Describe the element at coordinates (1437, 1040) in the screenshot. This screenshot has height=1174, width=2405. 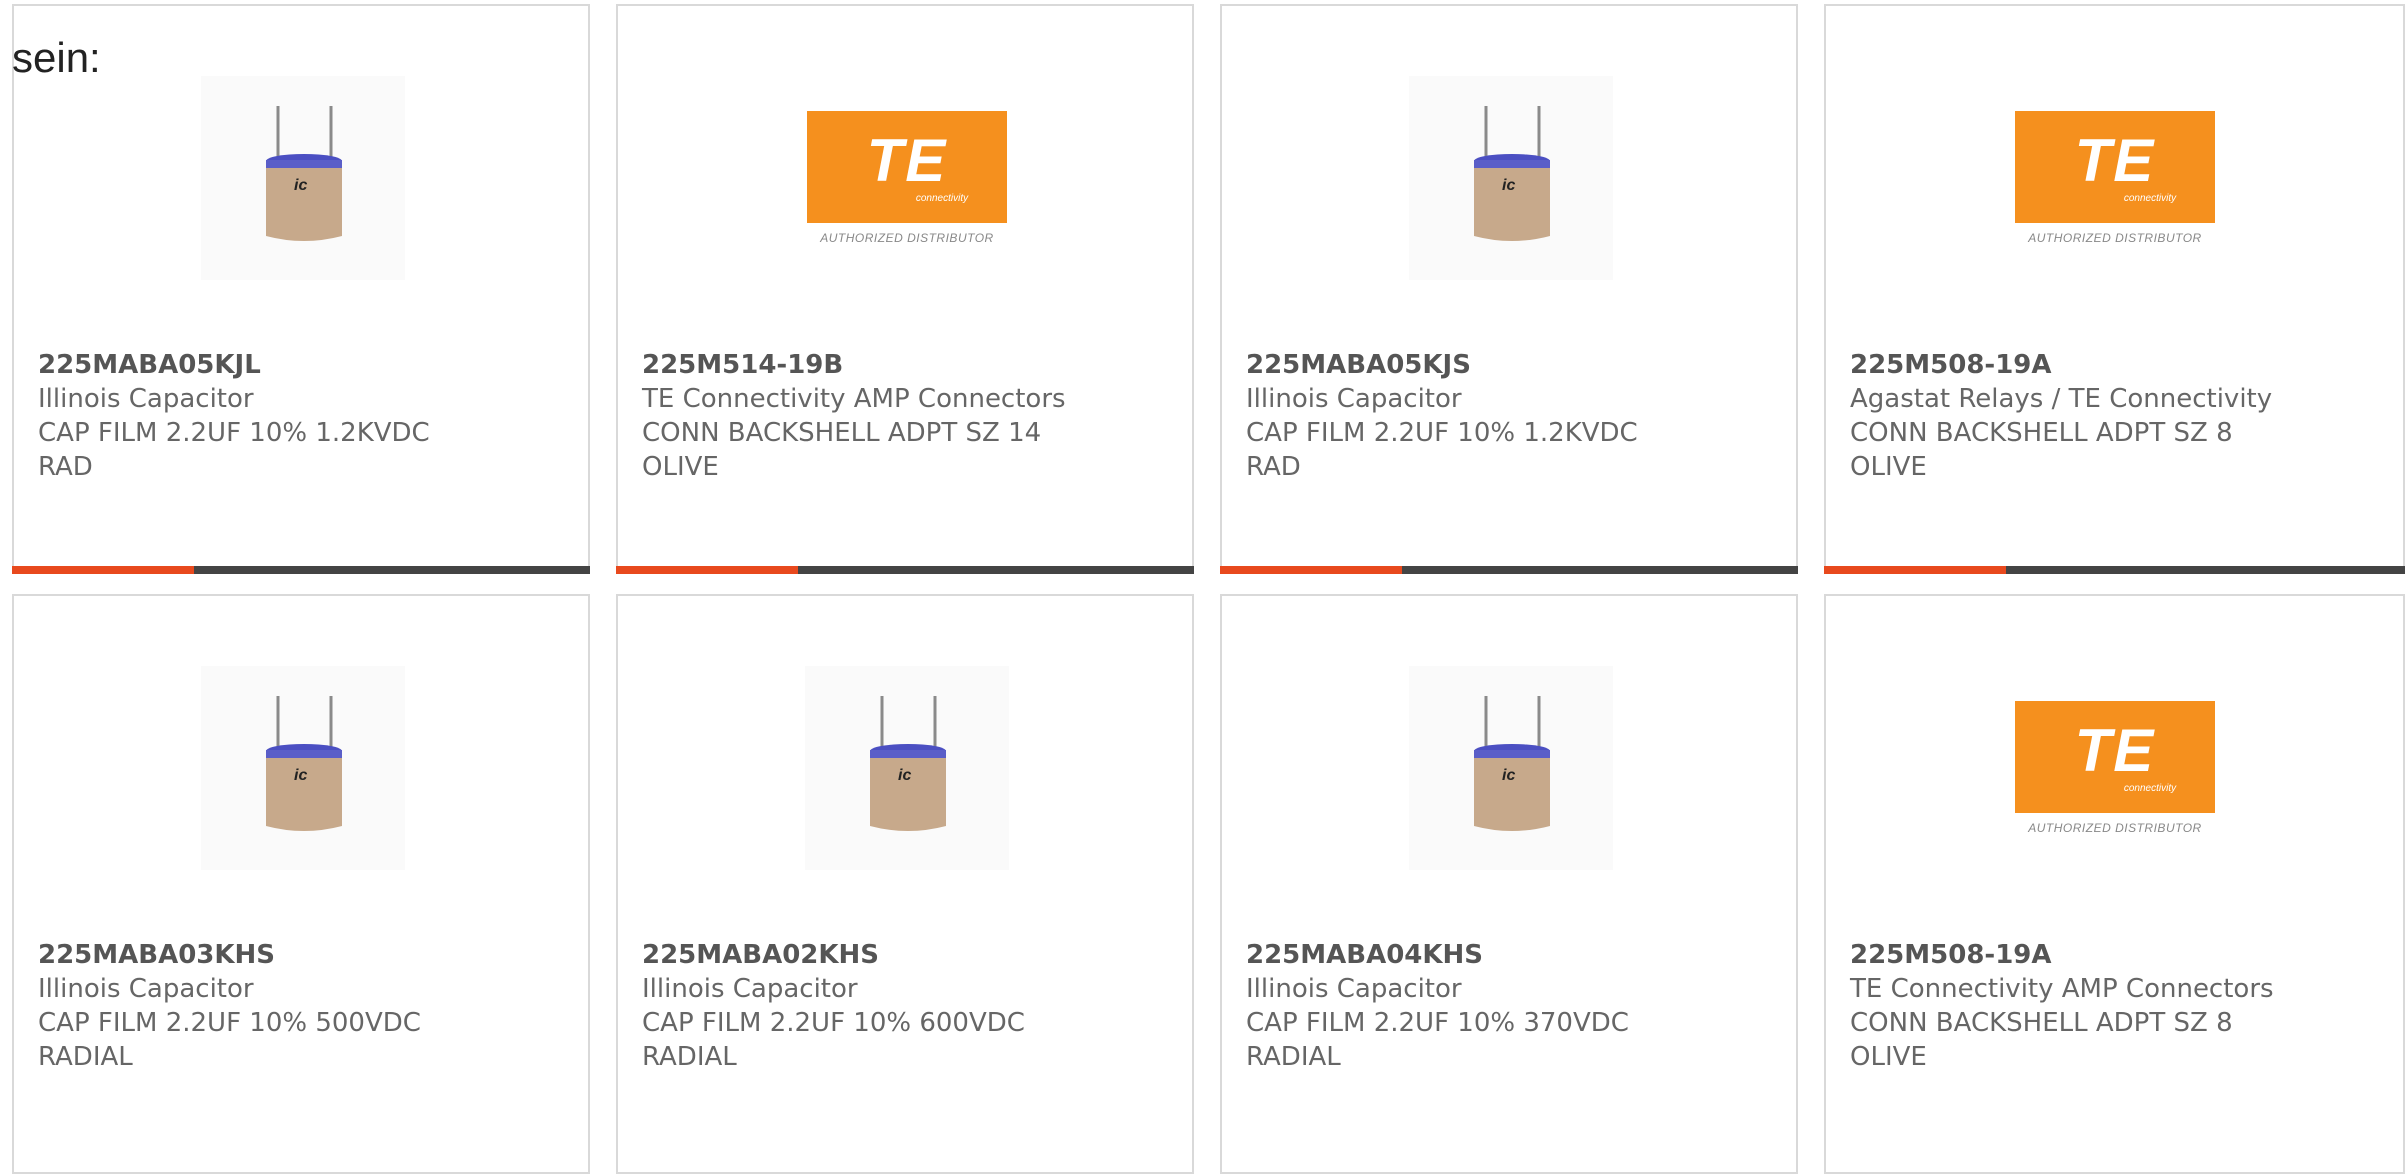
I see `description: CAP FILM 2.2UF 10% 370VDC RADIAL` at that location.